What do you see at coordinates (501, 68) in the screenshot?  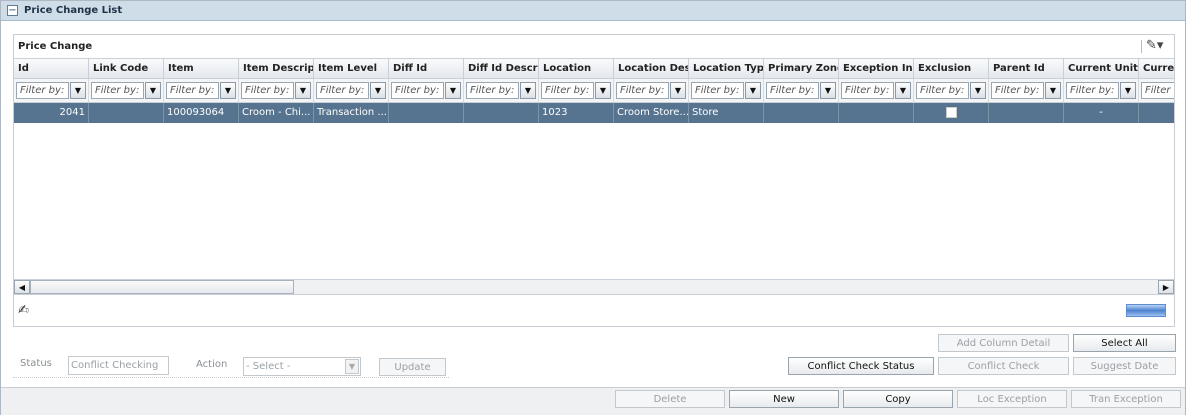 I see `column-header-diff-id-description: Diff Id Descrip` at bounding box center [501, 68].